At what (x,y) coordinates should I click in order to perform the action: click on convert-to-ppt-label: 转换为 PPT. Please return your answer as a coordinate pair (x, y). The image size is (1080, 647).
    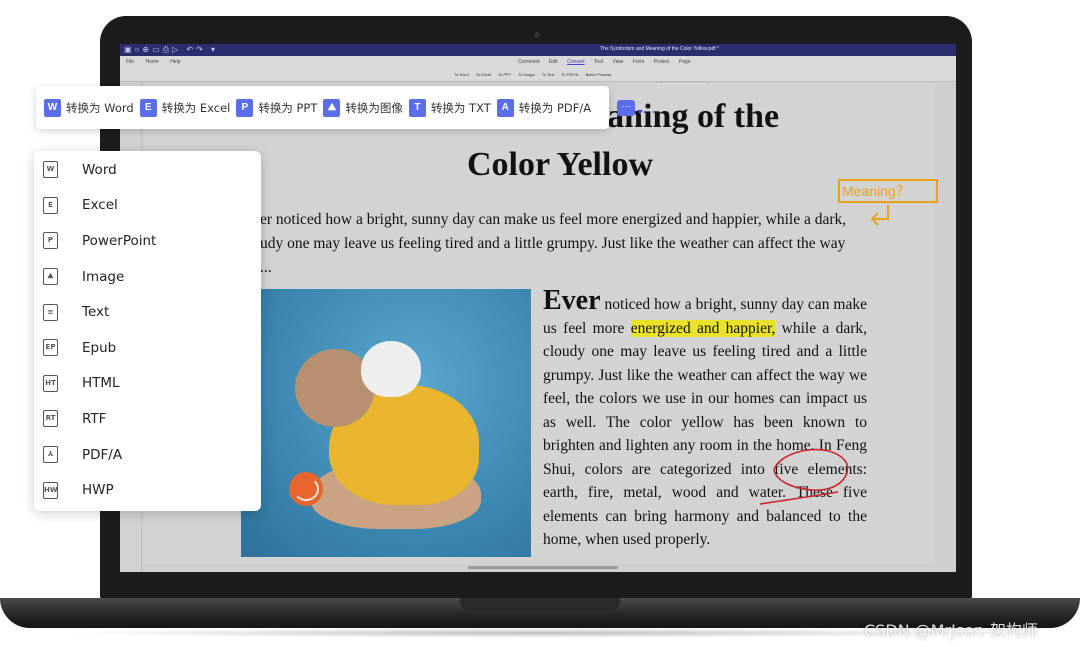
    Looking at the image, I should click on (288, 107).